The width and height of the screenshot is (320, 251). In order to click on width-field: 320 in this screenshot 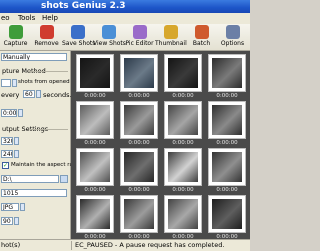, I will do `click(7, 141)`.